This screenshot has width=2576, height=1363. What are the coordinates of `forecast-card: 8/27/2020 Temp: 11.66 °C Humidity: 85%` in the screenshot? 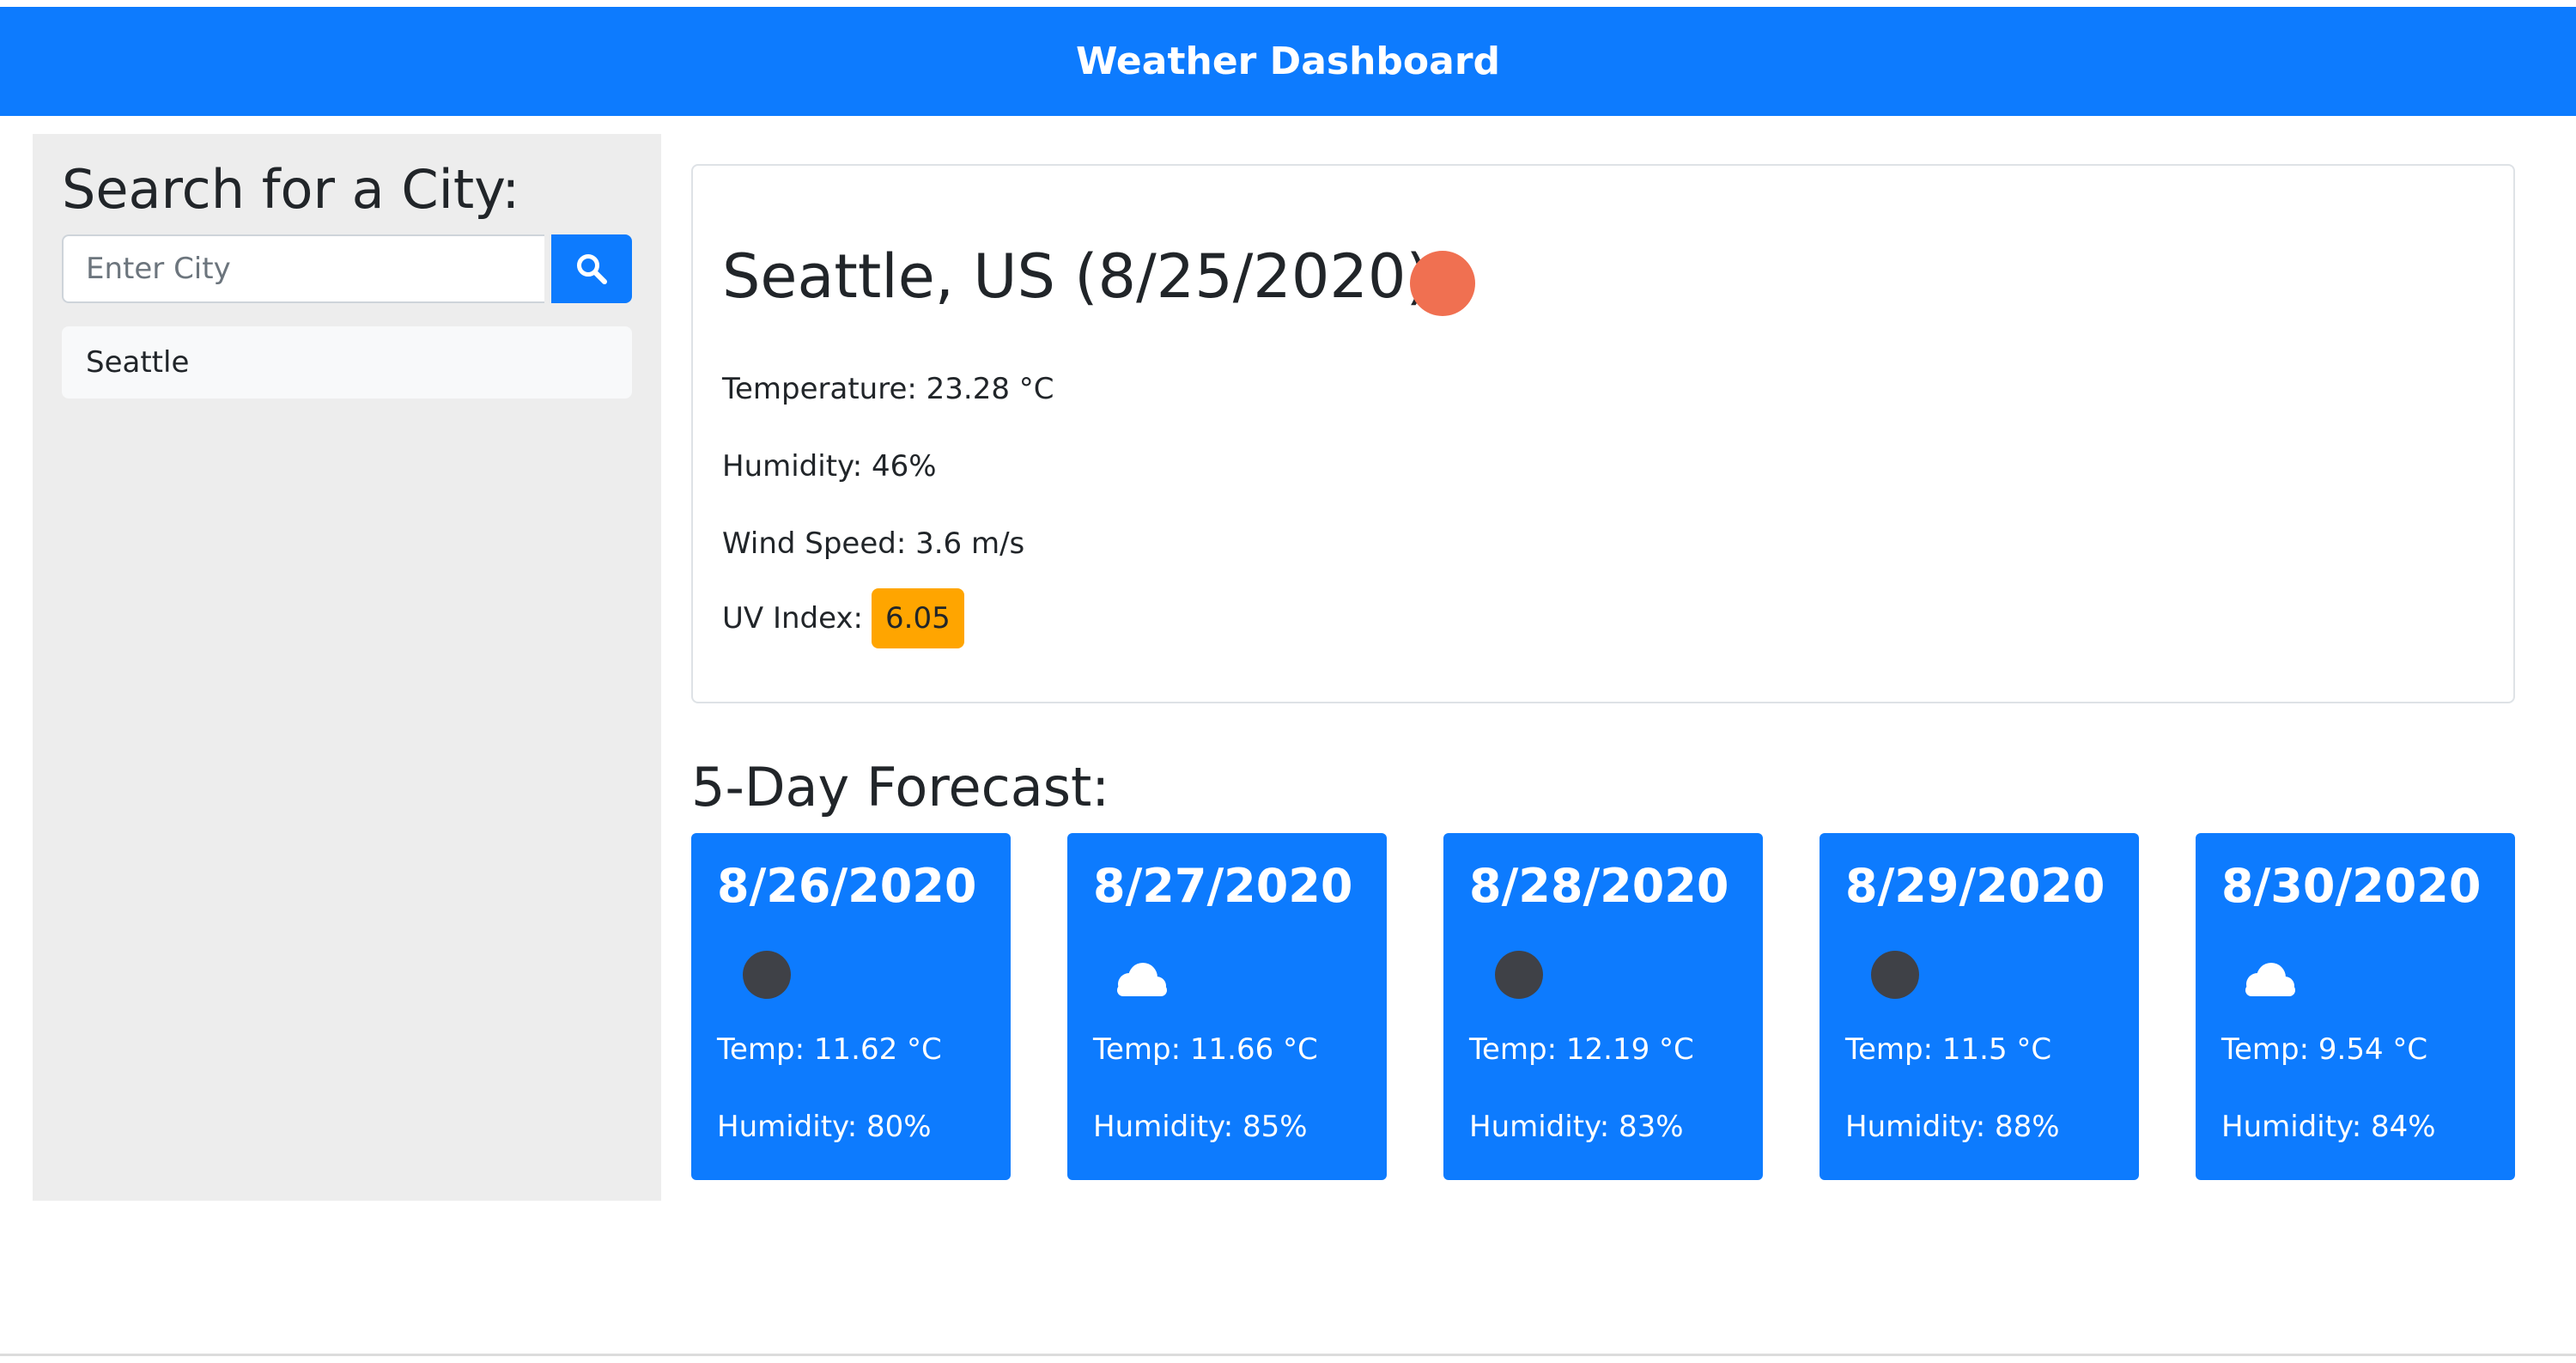 It's located at (1227, 1006).